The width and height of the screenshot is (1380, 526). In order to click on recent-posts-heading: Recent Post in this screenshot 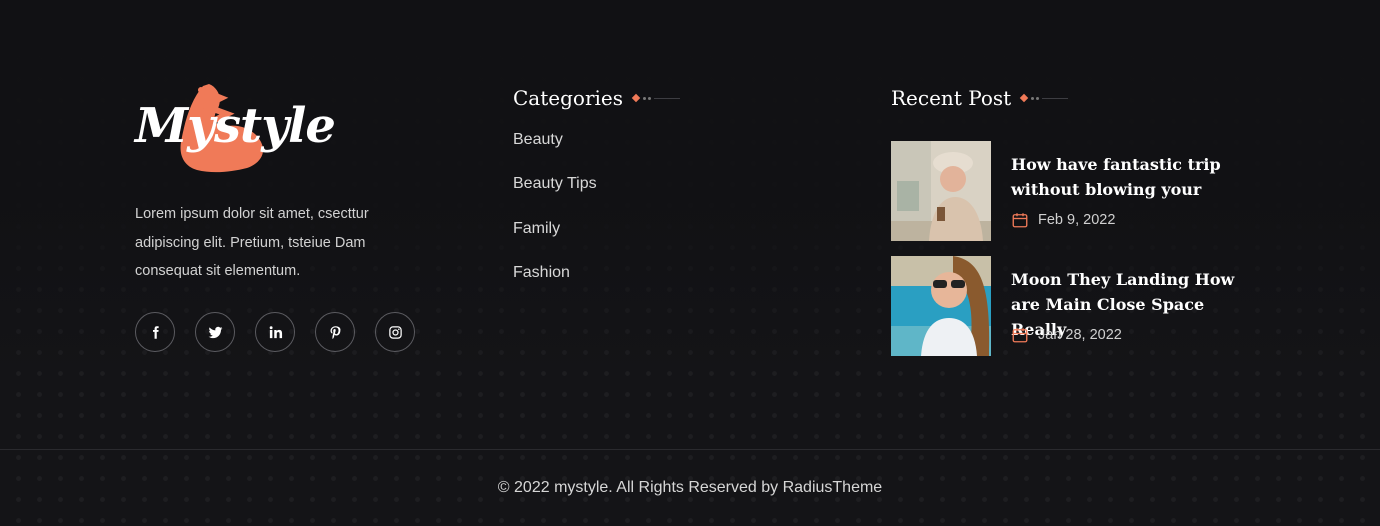, I will do `click(1071, 98)`.